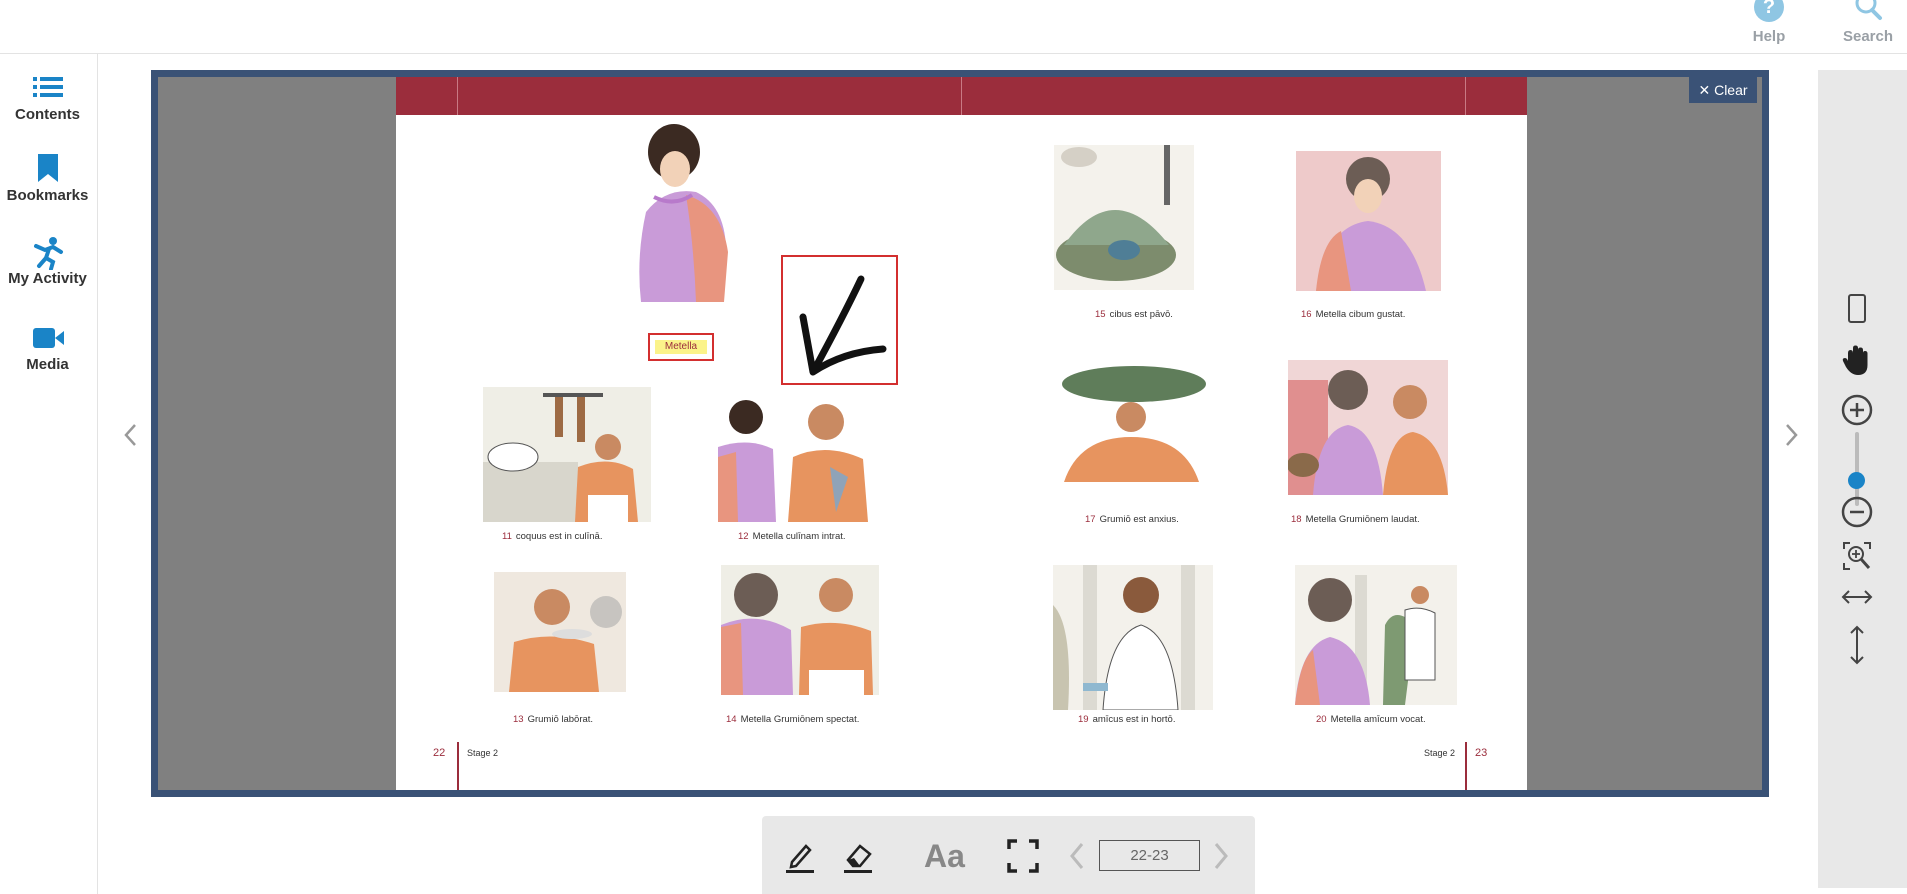 The height and width of the screenshot is (894, 1907). What do you see at coordinates (681, 212) in the screenshot?
I see `illustration-metella` at bounding box center [681, 212].